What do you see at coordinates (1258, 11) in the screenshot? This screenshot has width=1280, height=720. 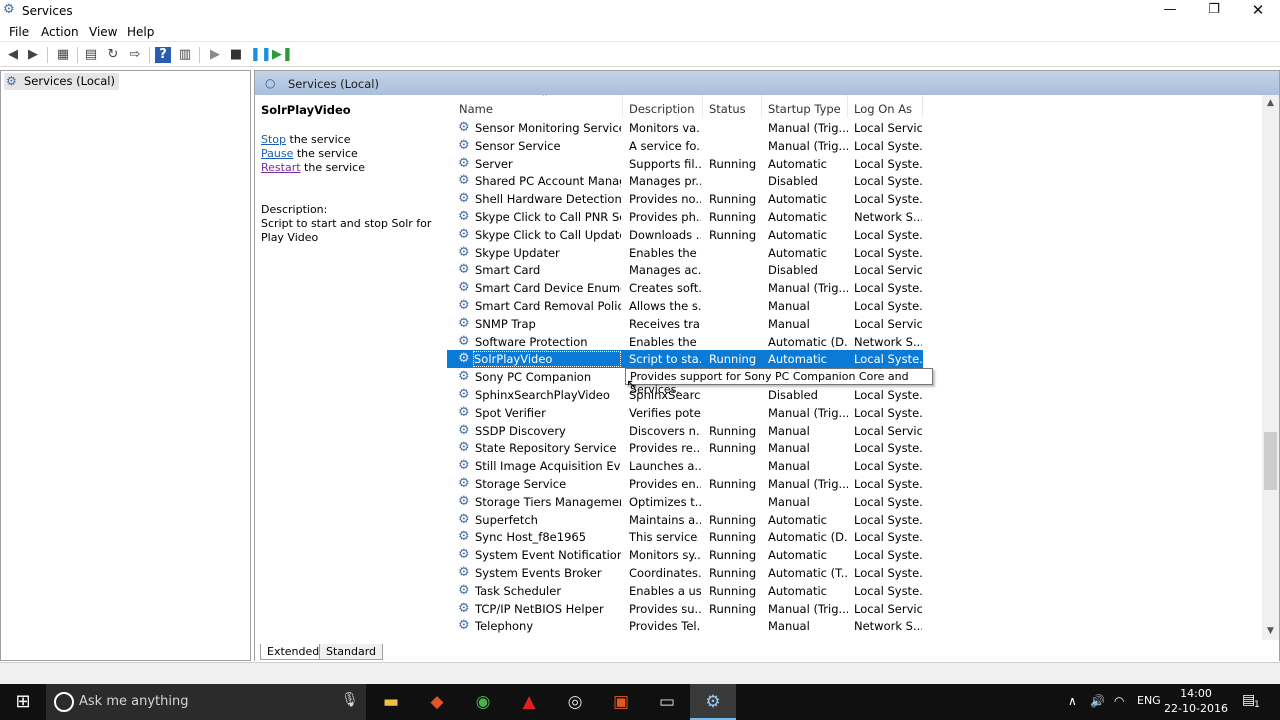 I see `close-button: ✕` at bounding box center [1258, 11].